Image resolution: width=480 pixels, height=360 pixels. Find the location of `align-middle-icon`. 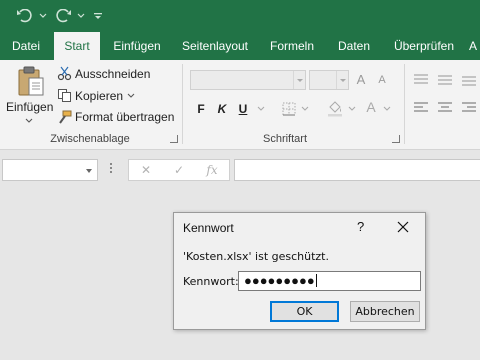

align-middle-icon is located at coordinates (445, 80).